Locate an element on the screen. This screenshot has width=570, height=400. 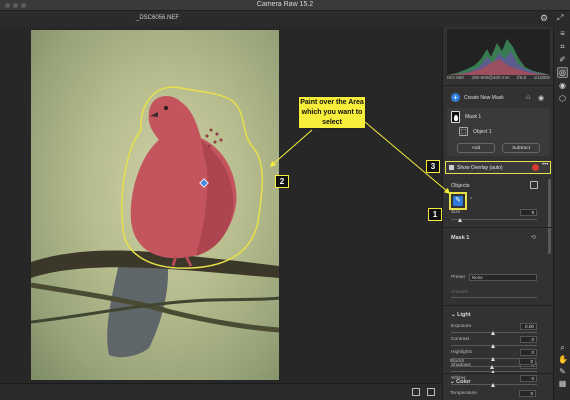
tool-strip: ≡ ⌗ ✐ ◎ ◉ ⬡ ⌕ ✋ ✎ ▦ is located at coordinates (561, 213).